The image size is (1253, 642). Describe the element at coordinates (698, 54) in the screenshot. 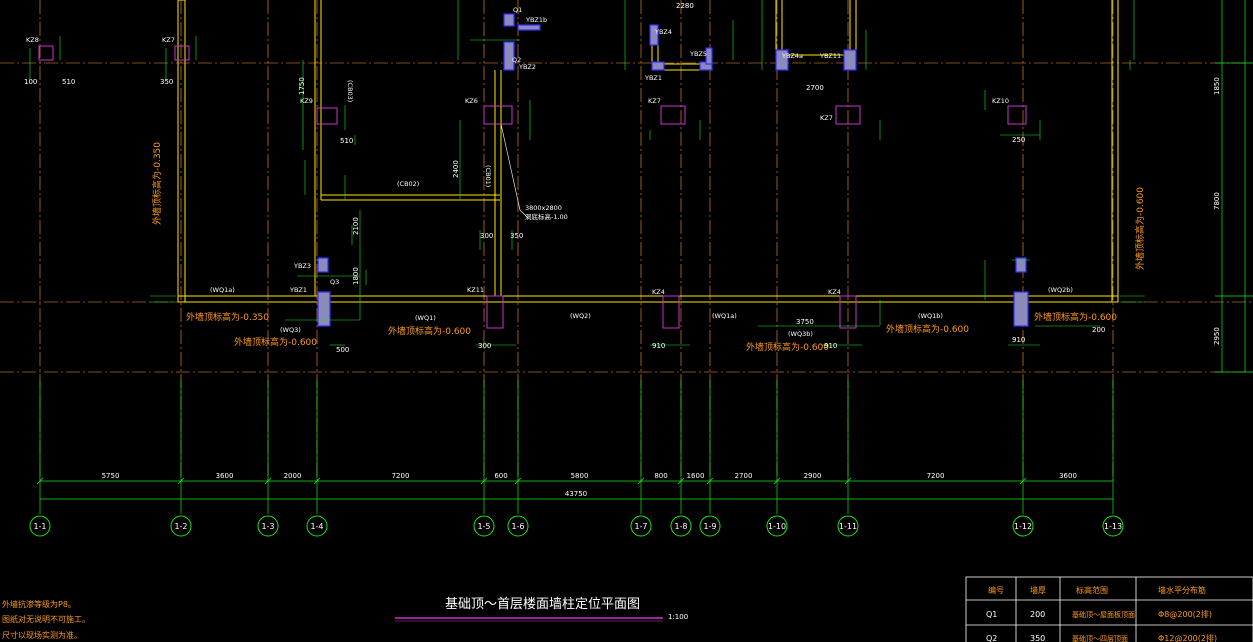

I see `column-label: YBZ5` at that location.